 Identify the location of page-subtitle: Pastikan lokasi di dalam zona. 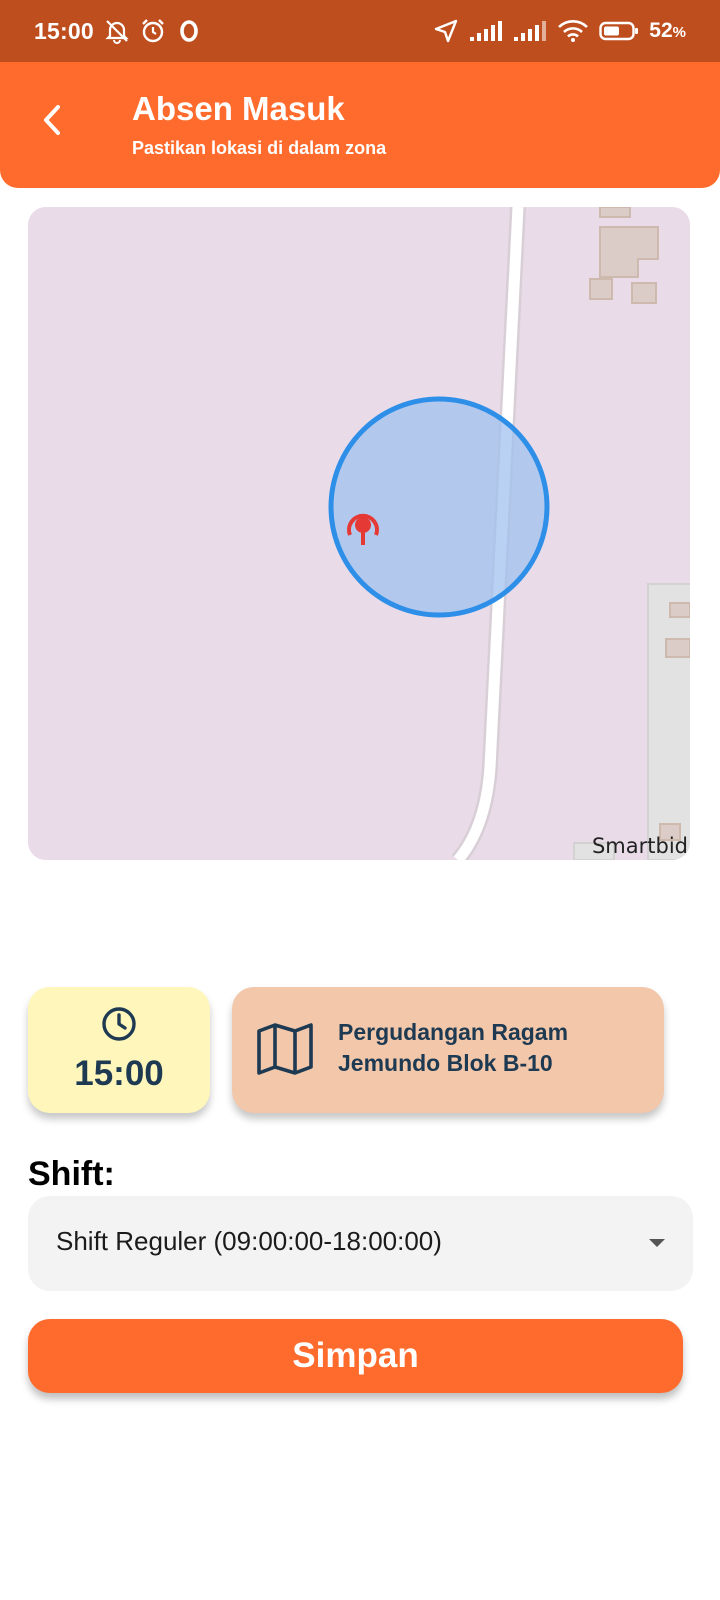
(259, 148).